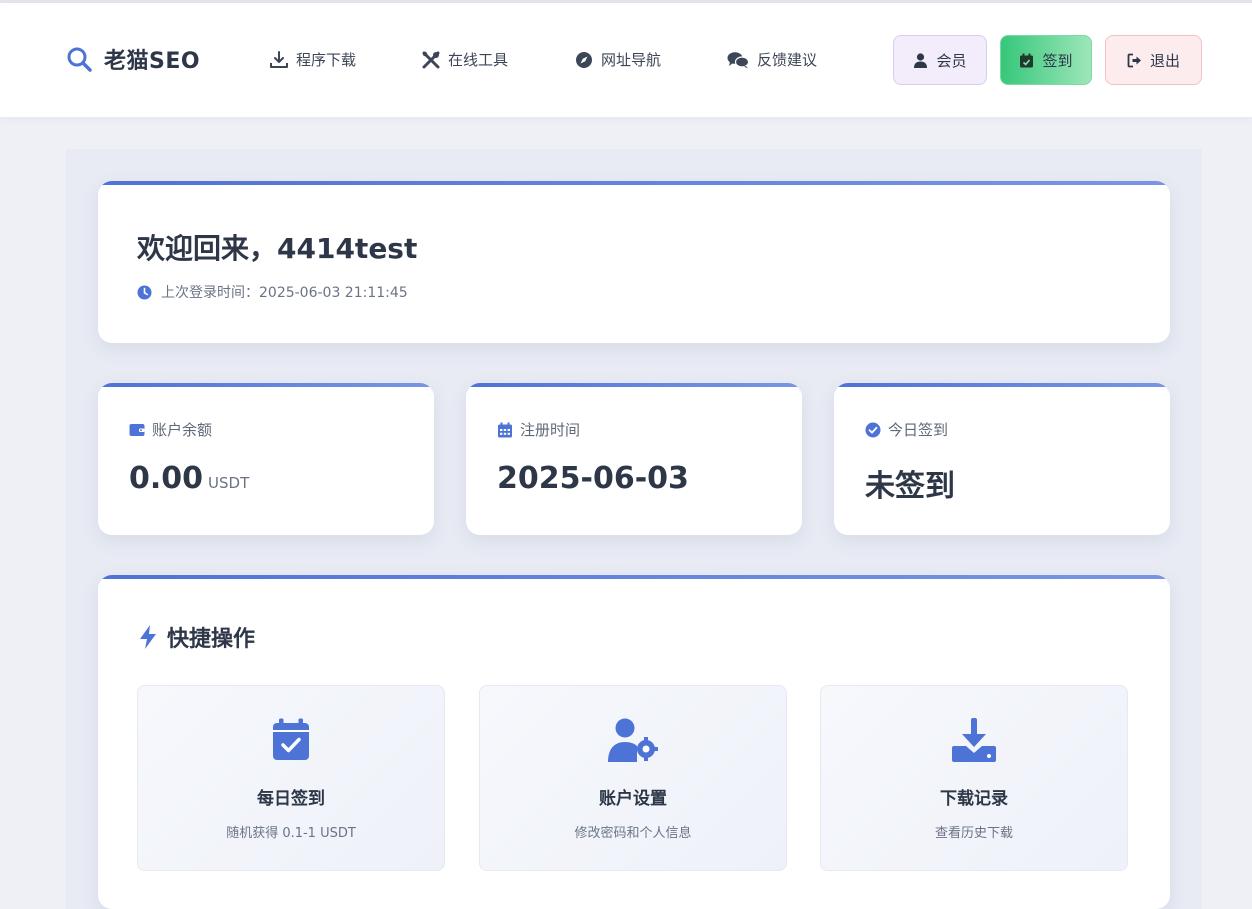 The width and height of the screenshot is (1252, 909). Describe the element at coordinates (1134, 60) in the screenshot. I see `sign-out-icon` at that location.